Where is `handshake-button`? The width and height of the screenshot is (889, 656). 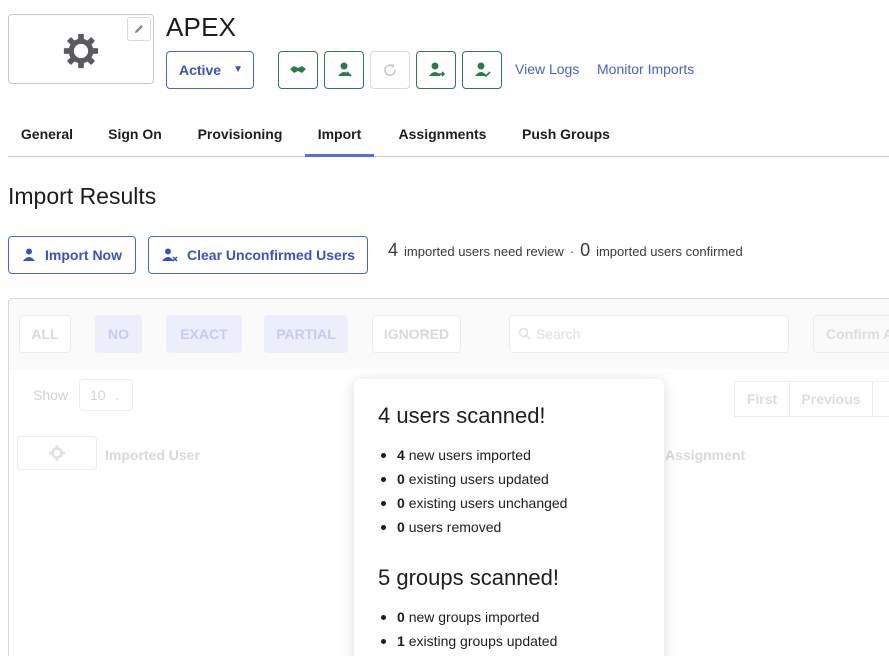 handshake-button is located at coordinates (298, 70).